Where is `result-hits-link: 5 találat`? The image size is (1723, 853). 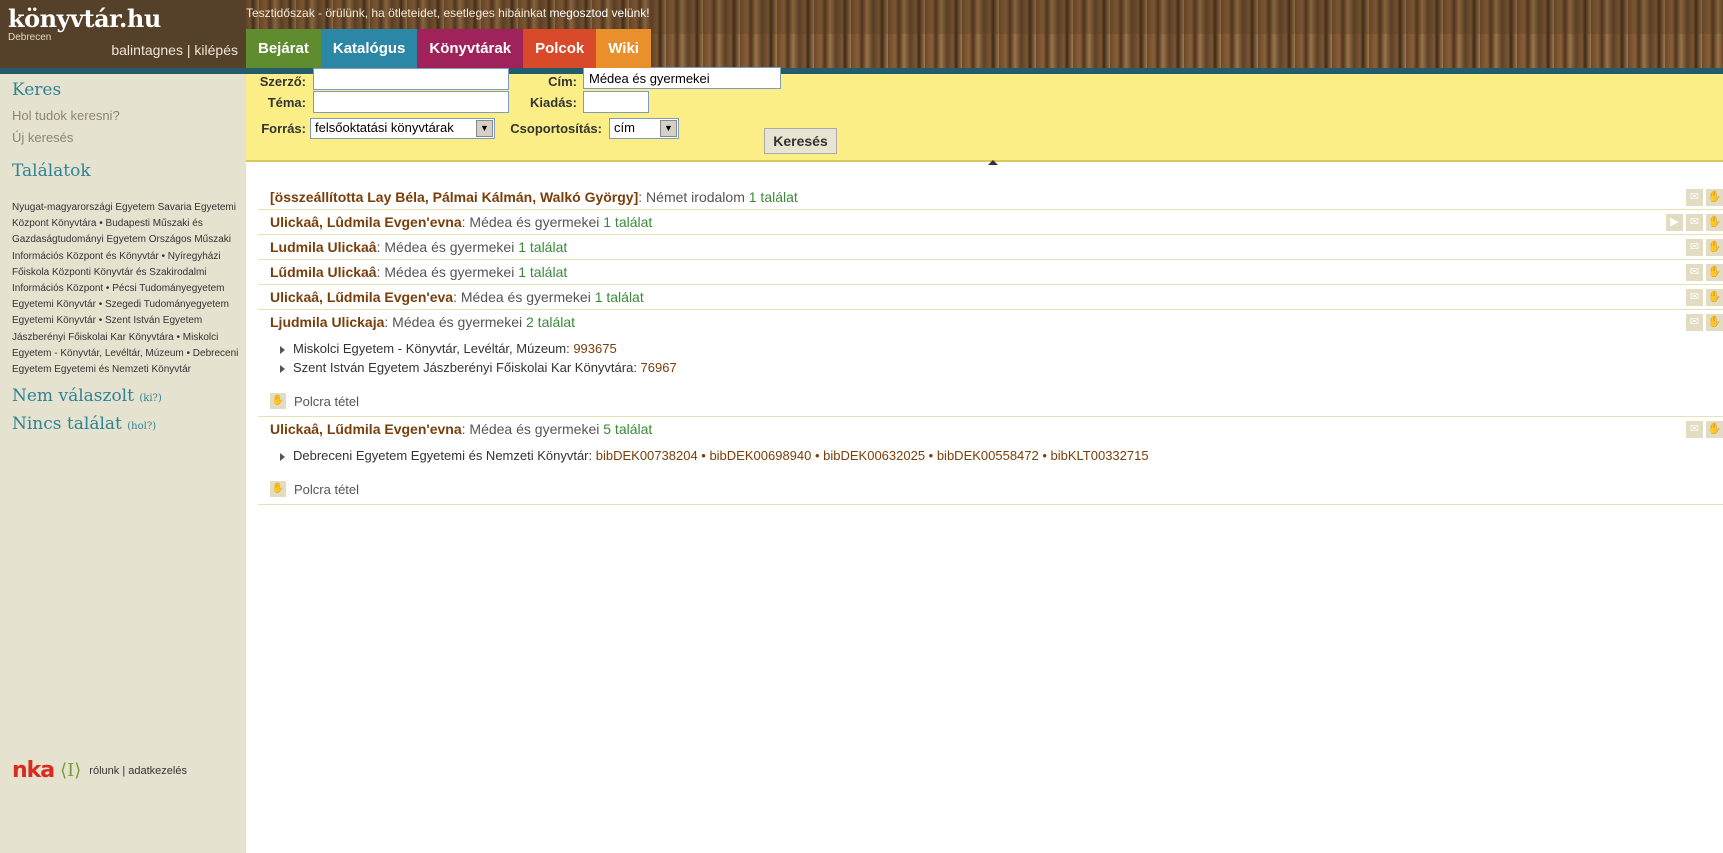
result-hits-link: 5 találat is located at coordinates (627, 429).